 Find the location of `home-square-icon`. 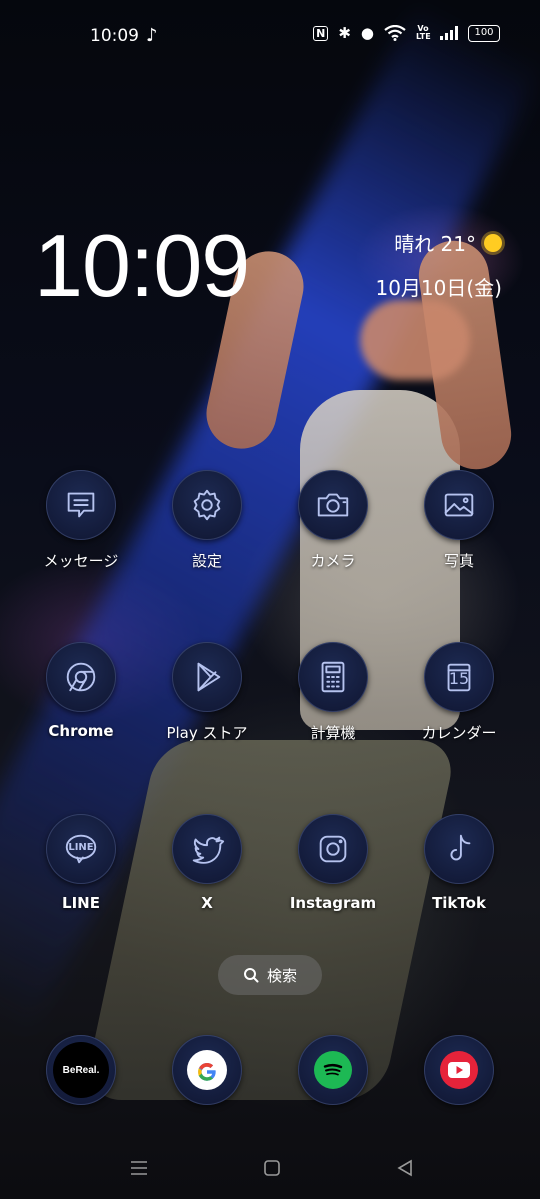

home-square-icon is located at coordinates (272, 1168).